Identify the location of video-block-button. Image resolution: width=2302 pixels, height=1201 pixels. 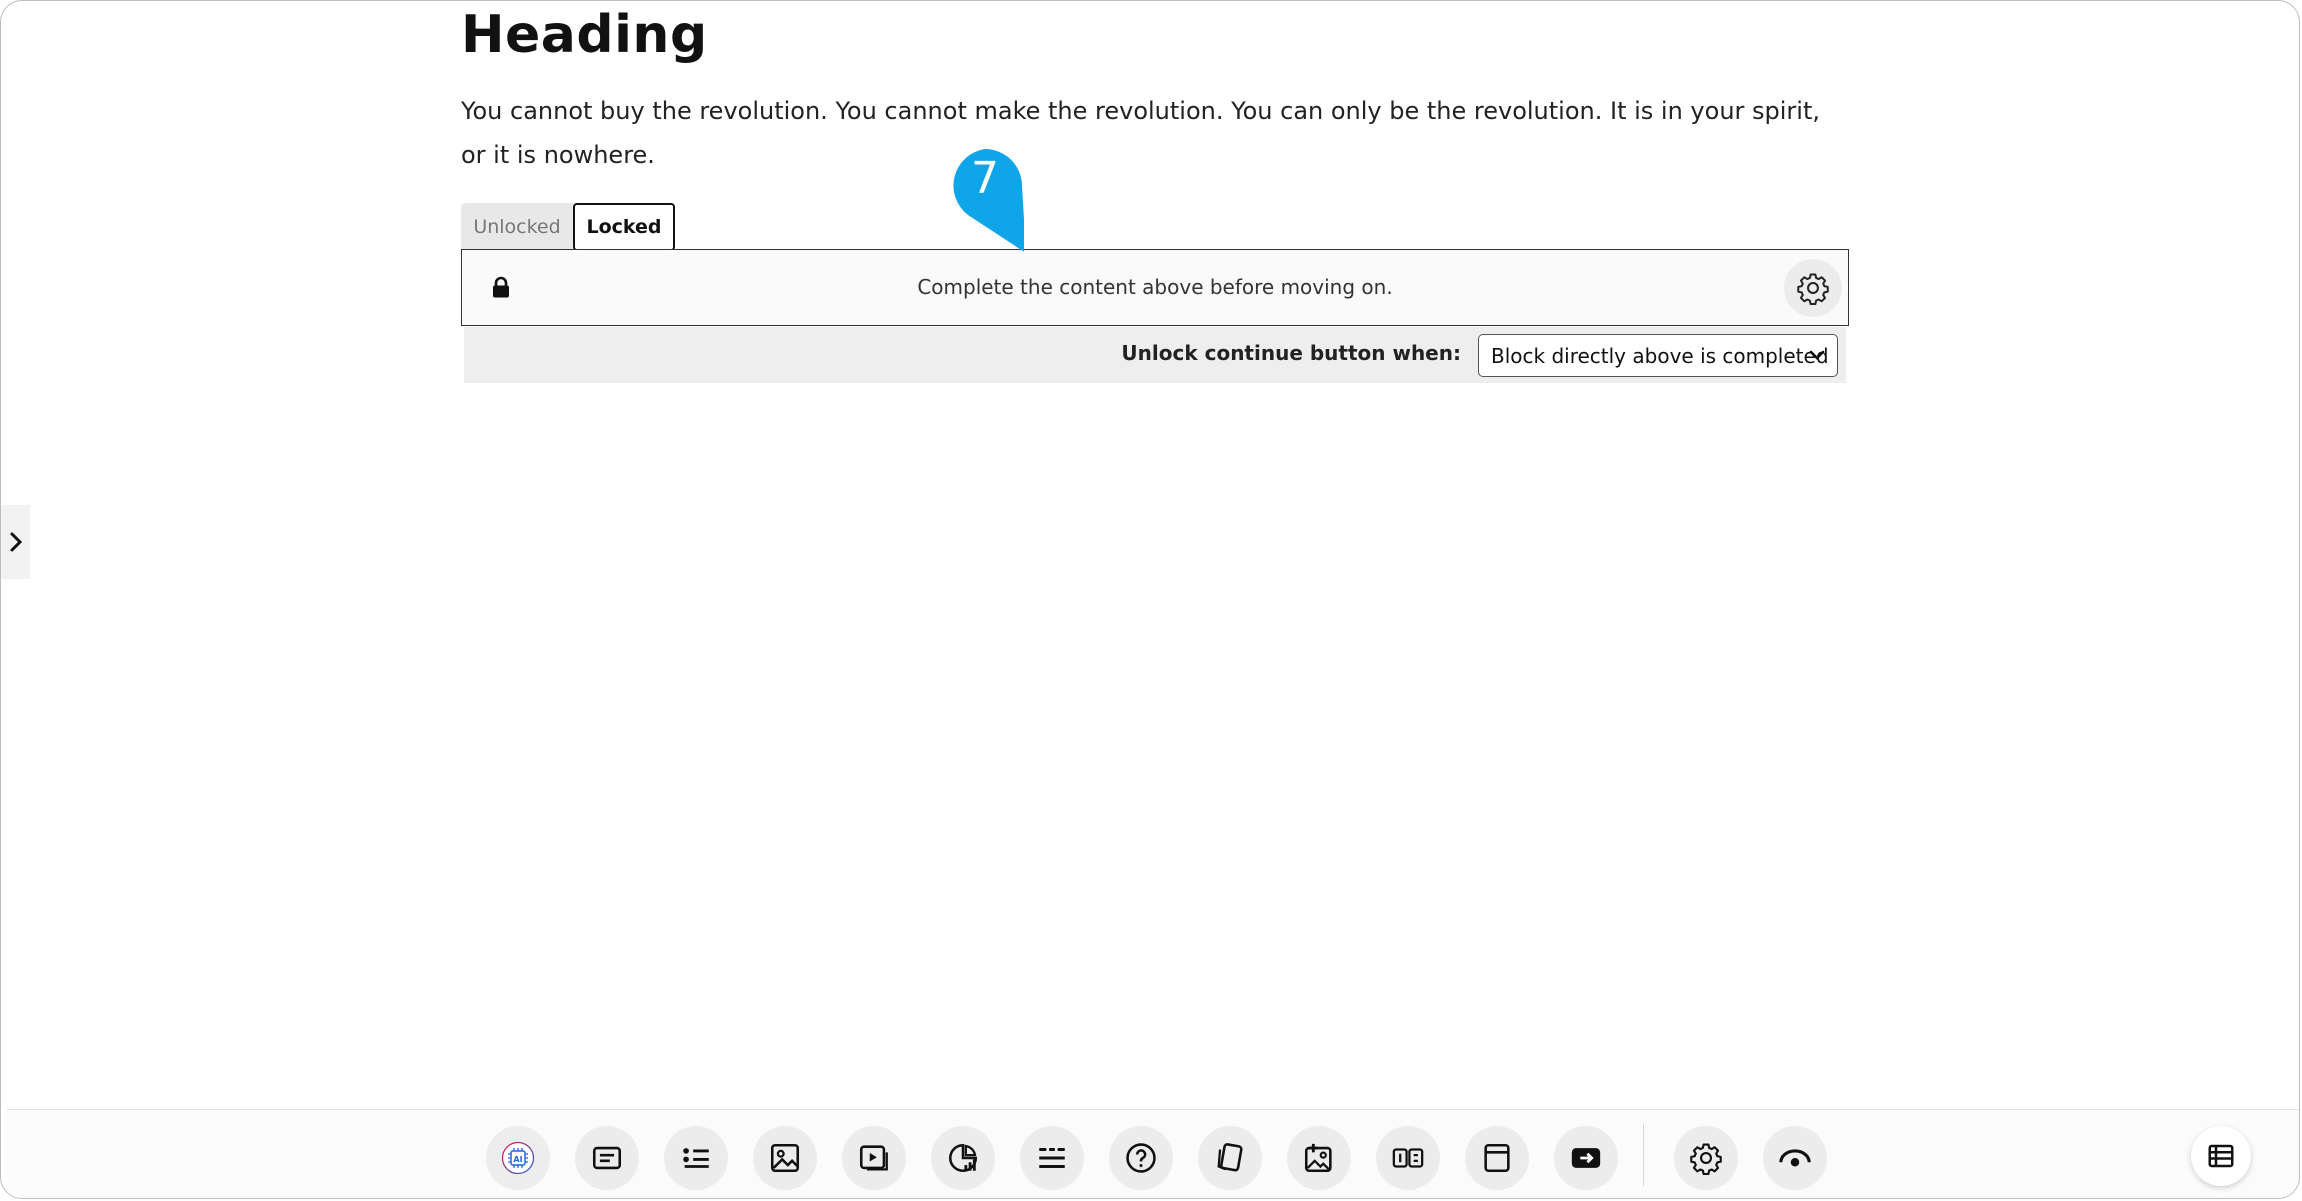
(874, 1158).